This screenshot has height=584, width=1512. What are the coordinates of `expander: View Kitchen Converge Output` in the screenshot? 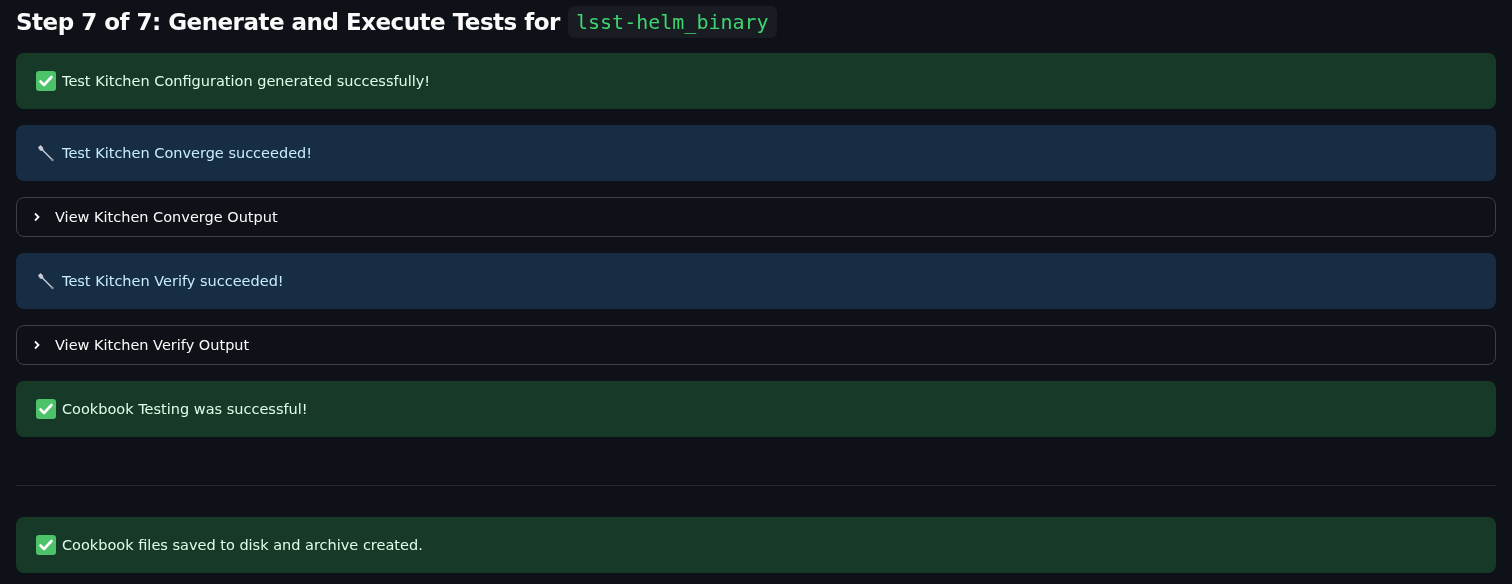 It's located at (756, 217).